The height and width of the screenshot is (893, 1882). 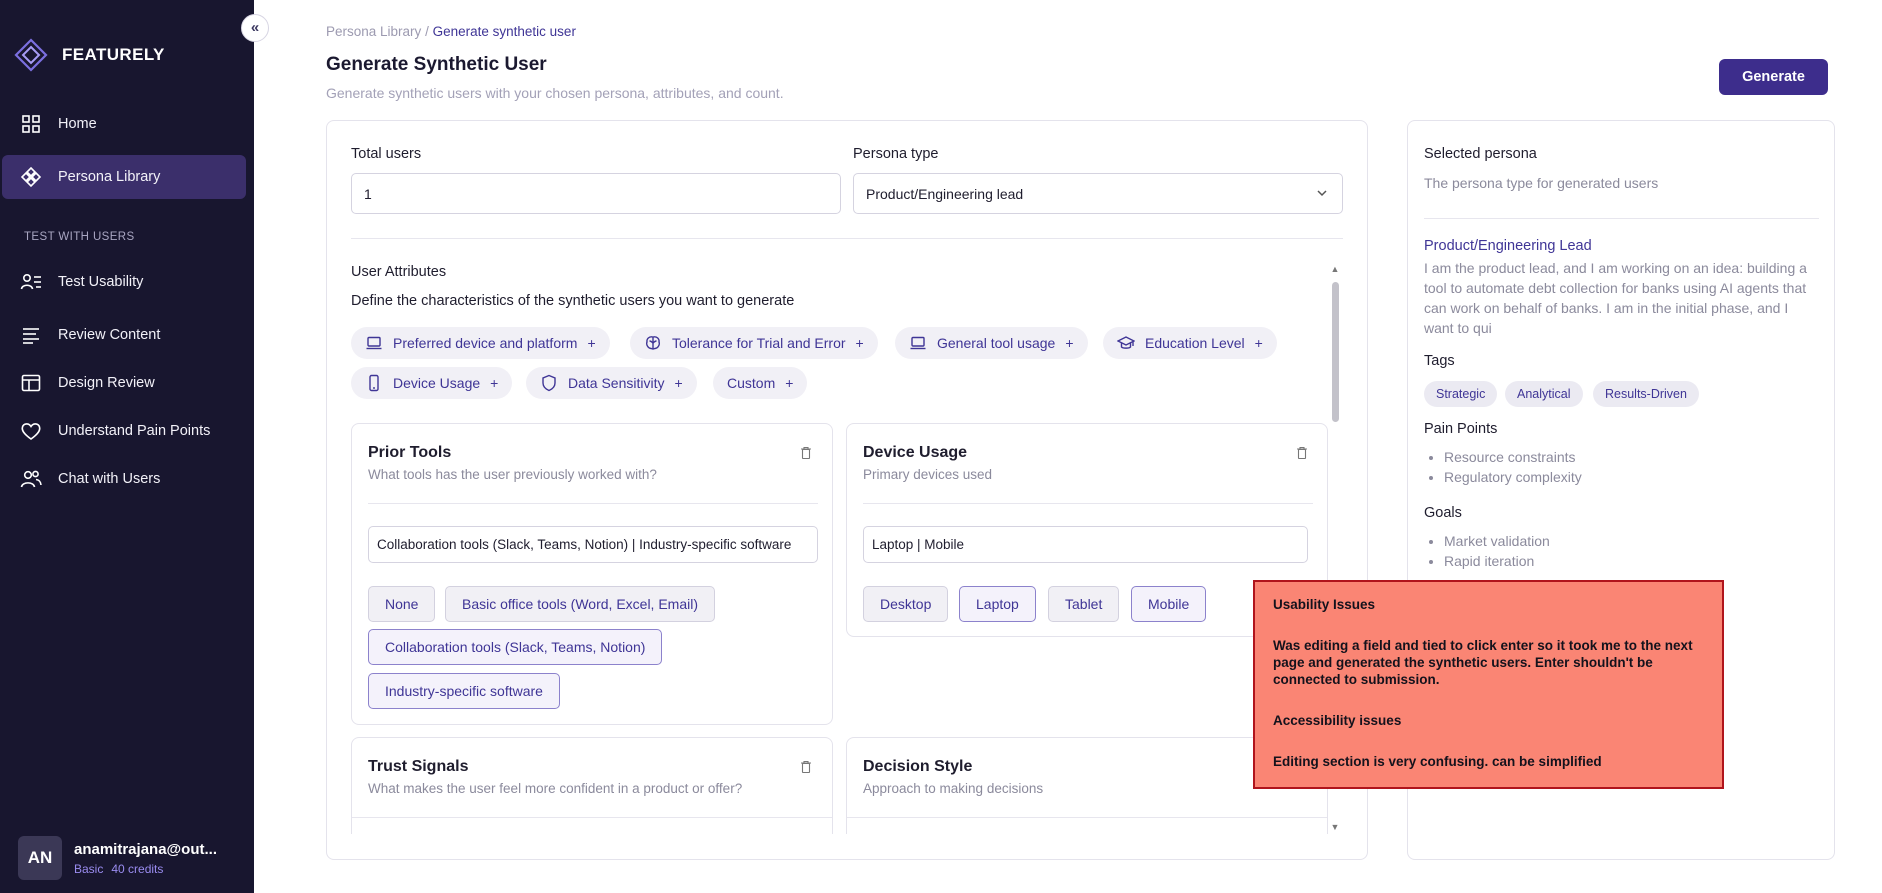 I want to click on attribute-chip-tolerance-trial-error: Tolerance for Trial and Error +, so click(x=754, y=343).